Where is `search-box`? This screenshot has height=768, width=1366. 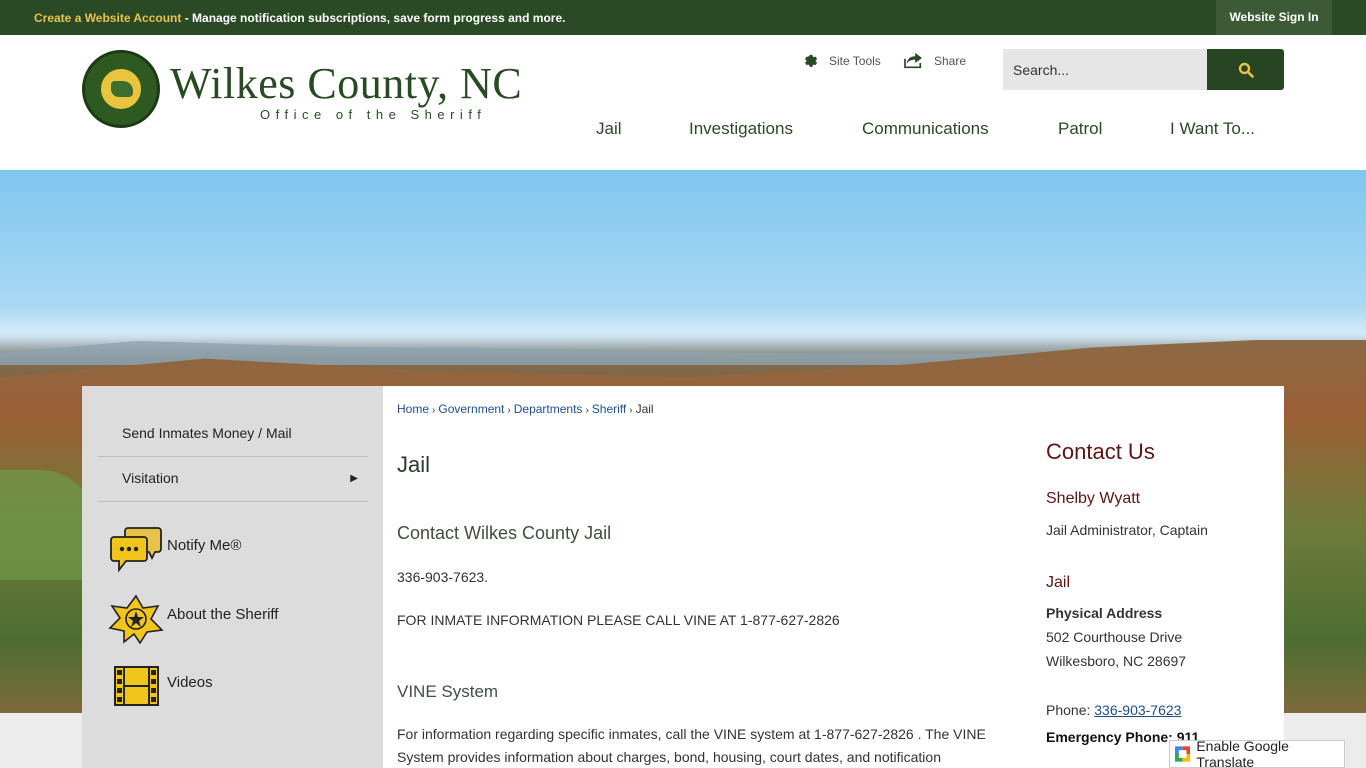
search-box is located at coordinates (1143, 69).